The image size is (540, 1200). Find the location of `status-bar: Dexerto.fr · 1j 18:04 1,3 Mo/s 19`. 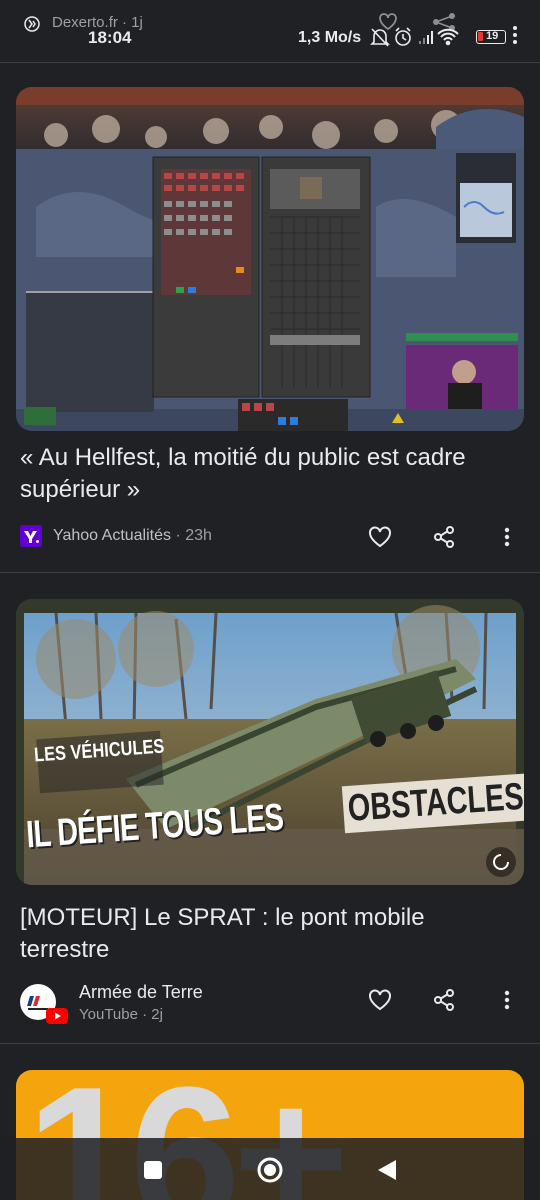

status-bar: Dexerto.fr · 1j 18:04 1,3 Mo/s 19 is located at coordinates (270, 29).